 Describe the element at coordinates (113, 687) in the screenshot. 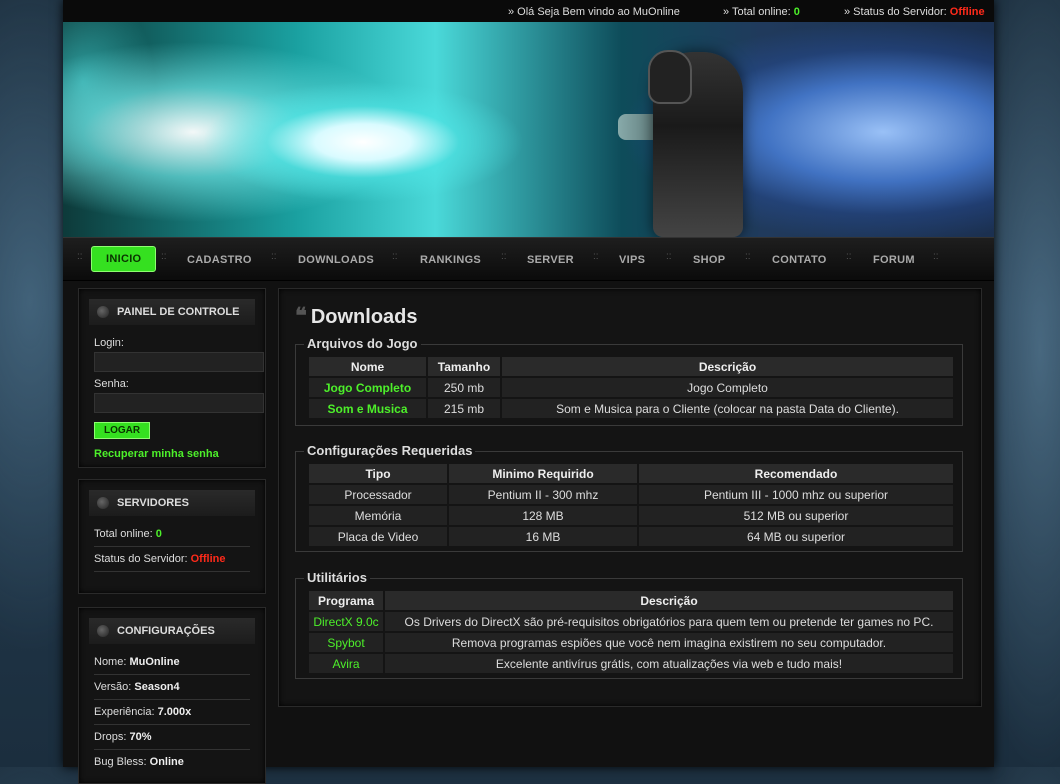

I see `config-row-label: Versão:` at that location.